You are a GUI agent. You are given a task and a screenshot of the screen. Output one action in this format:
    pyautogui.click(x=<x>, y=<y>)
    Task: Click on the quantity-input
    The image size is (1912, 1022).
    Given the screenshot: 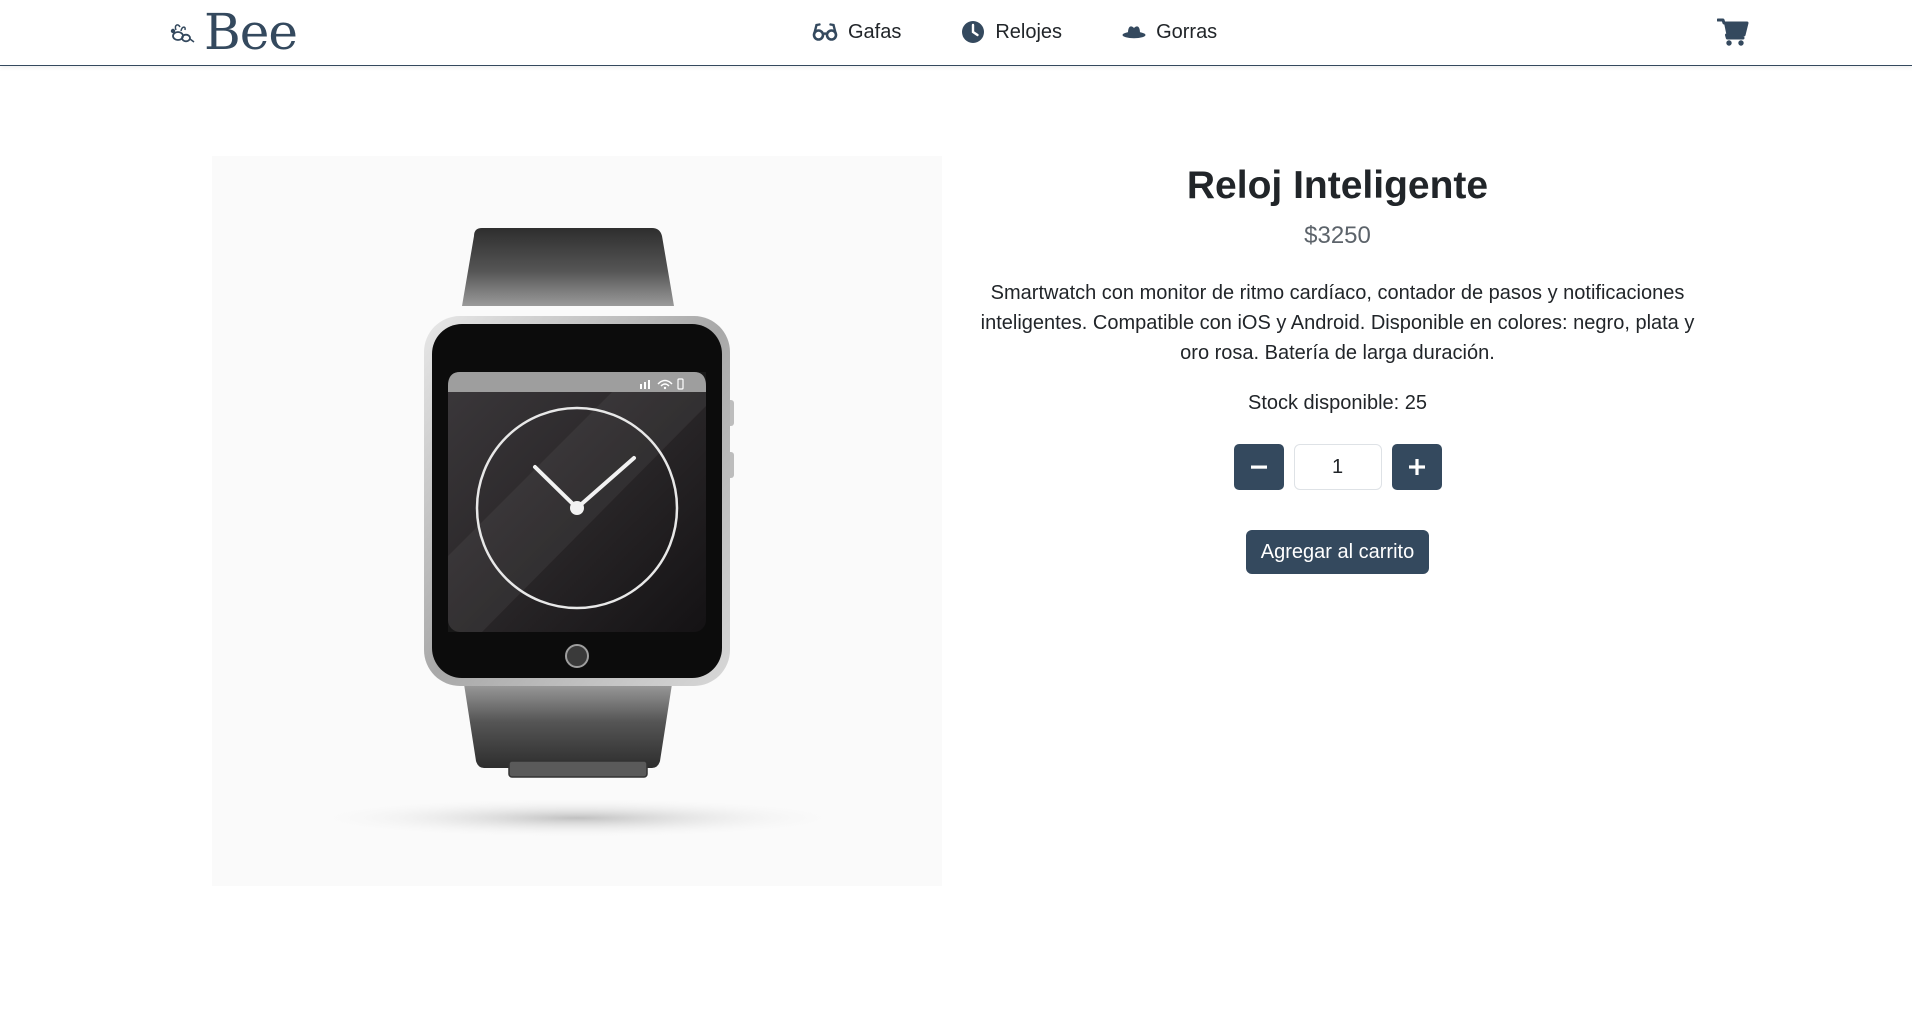 What is the action you would take?
    pyautogui.click(x=1337, y=467)
    